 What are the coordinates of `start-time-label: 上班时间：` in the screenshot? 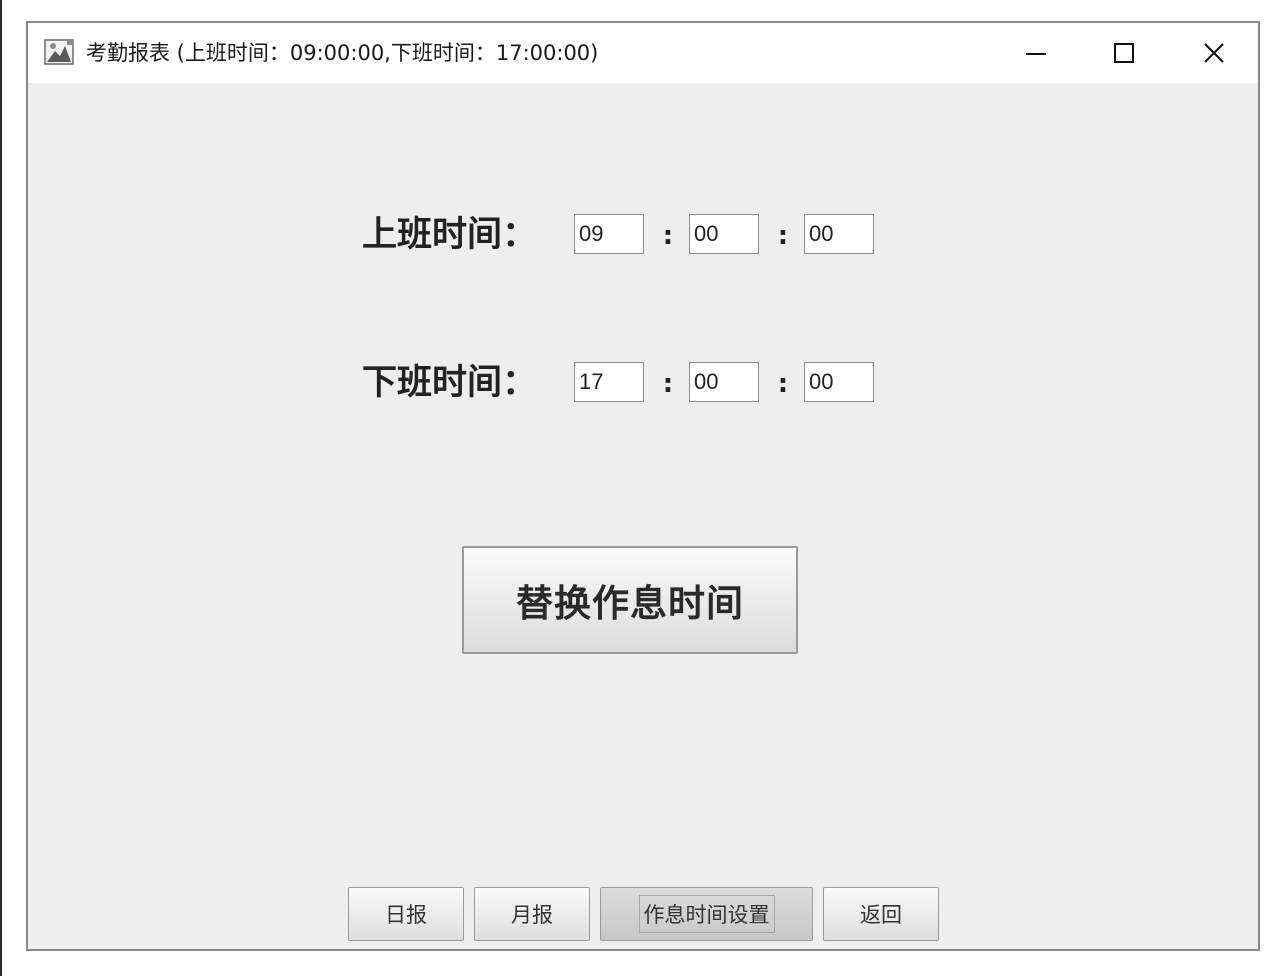 It's located at (450, 234).